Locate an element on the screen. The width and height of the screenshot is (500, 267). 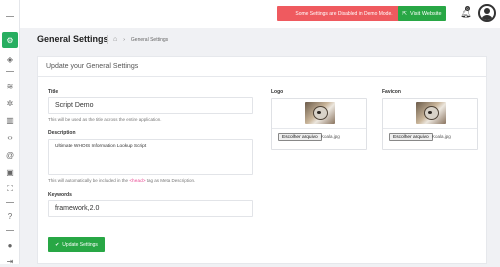
visit-website-label: Visit Website is located at coordinates (426, 13).